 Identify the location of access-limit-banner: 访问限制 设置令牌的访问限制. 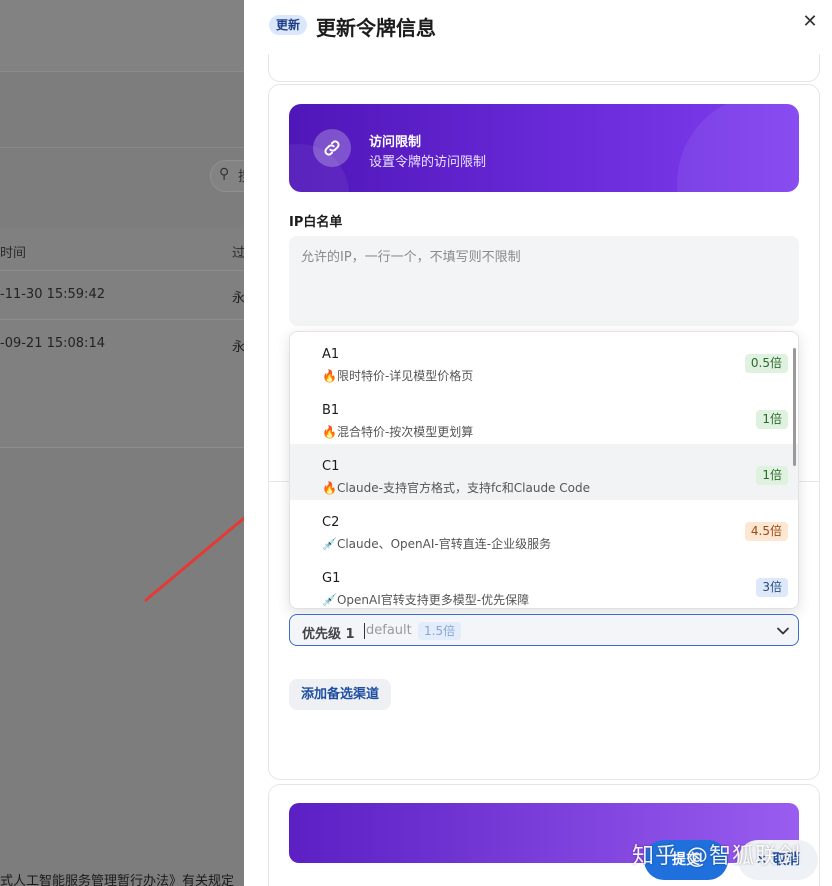
(544, 148).